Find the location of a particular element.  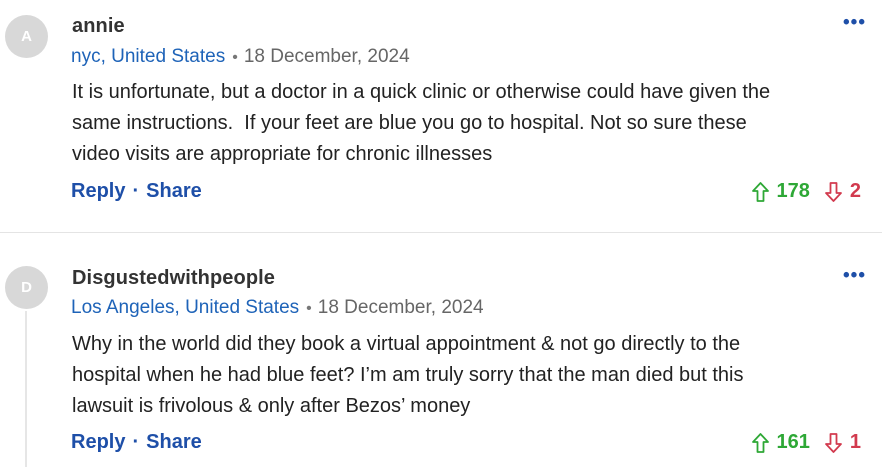

vote-controls: 161 1 is located at coordinates (806, 442).